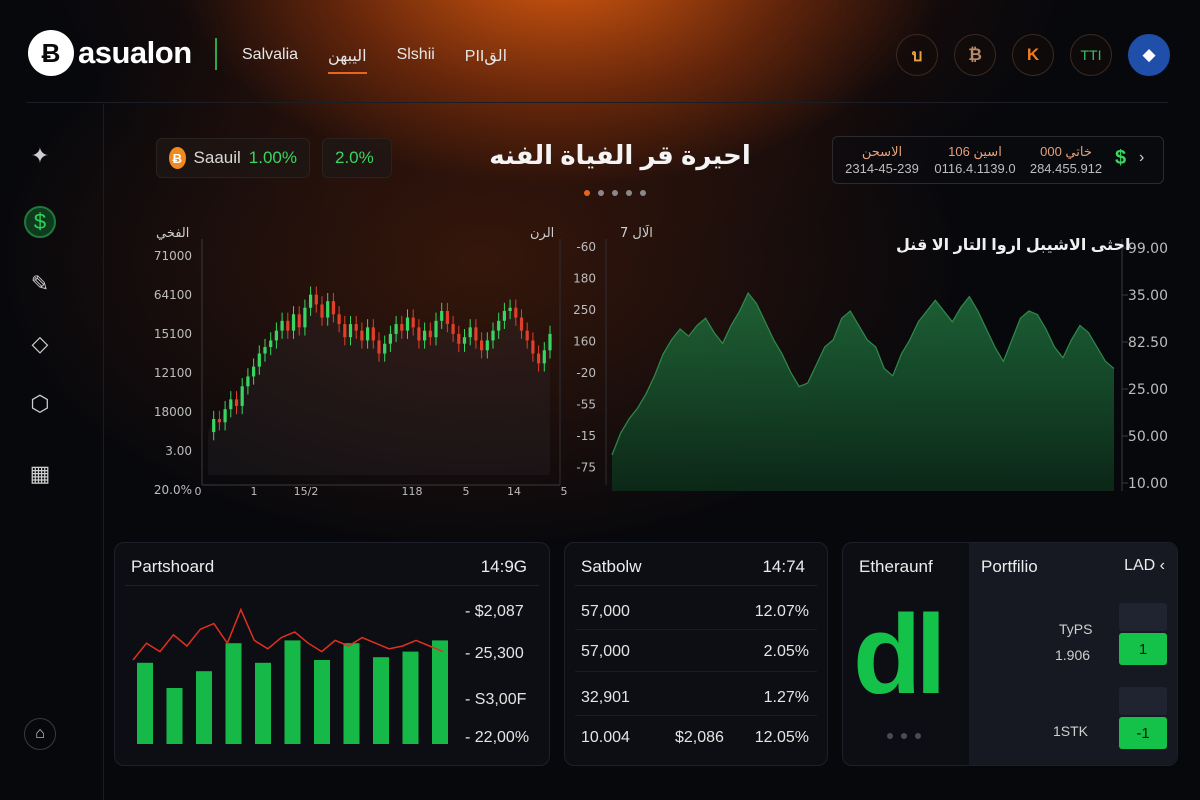 This screenshot has width=1200, height=800. Describe the element at coordinates (270, 60) in the screenshot. I see `nav-item-1: Salvalia` at that location.